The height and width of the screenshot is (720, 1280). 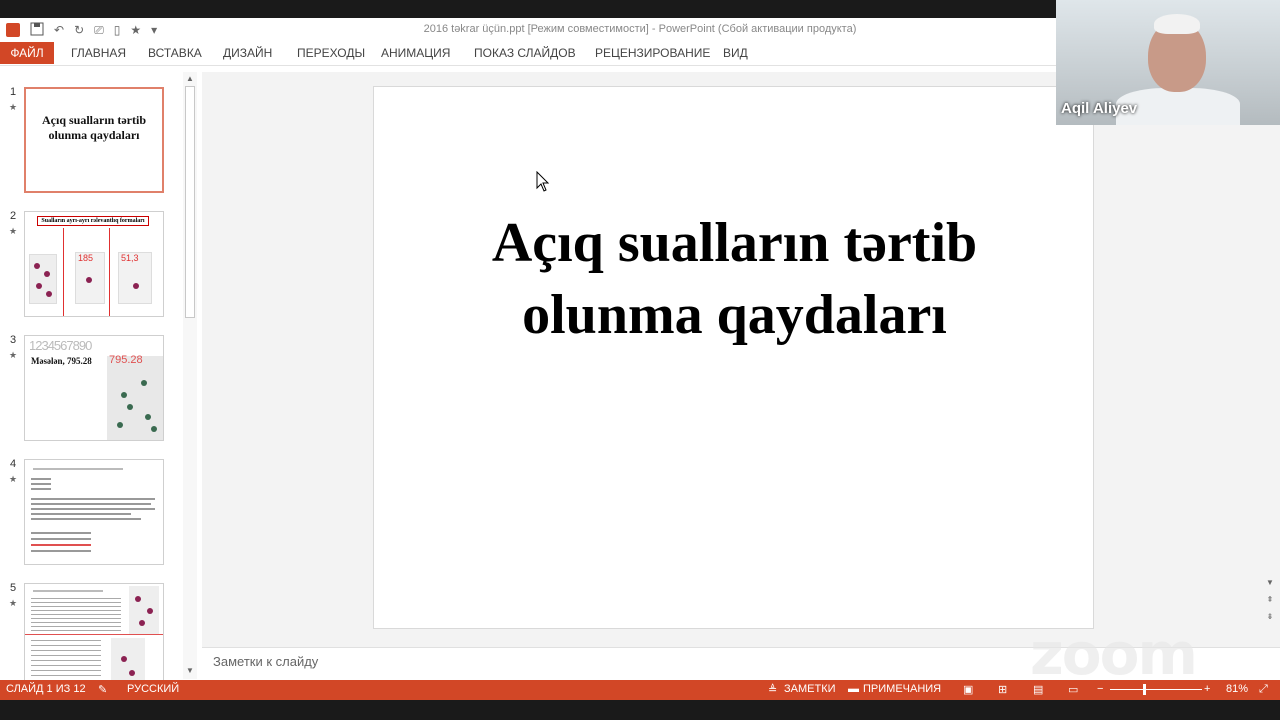 What do you see at coordinates (46, 689) in the screenshot?
I see `slide-counter: СЛАЙД 1 ИЗ 12` at bounding box center [46, 689].